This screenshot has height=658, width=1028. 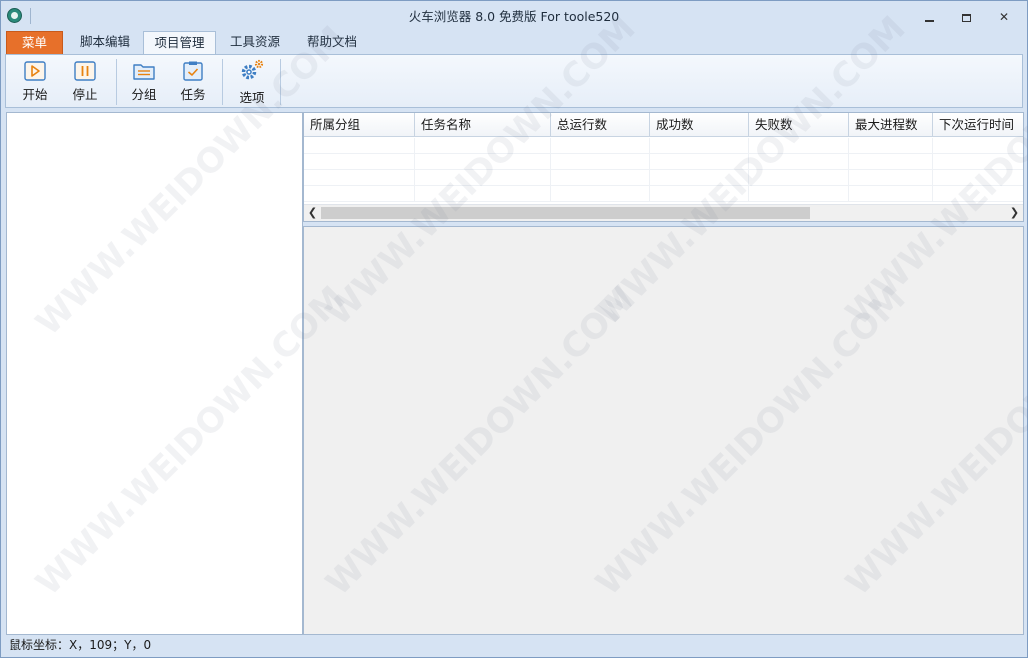 What do you see at coordinates (891, 125) in the screenshot?
I see `column-header-max-processes: 最大进程数` at bounding box center [891, 125].